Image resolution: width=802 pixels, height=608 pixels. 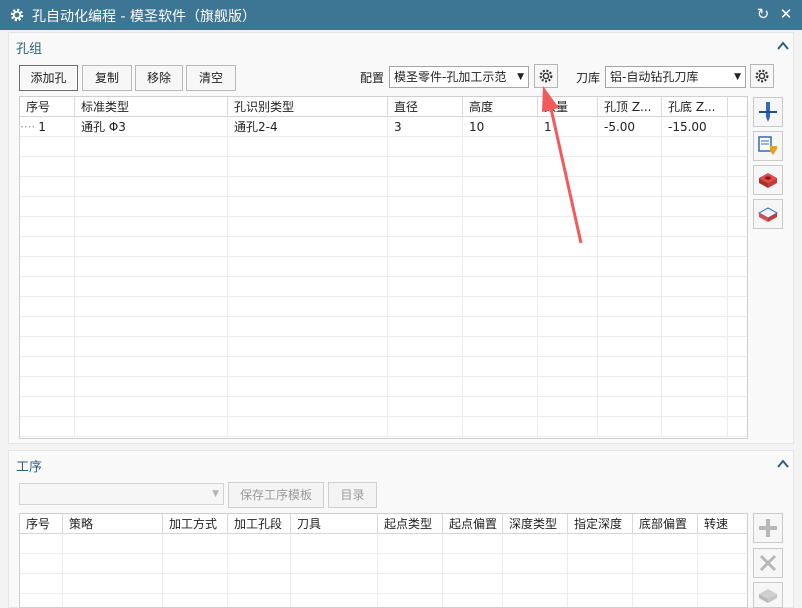 What do you see at coordinates (768, 563) in the screenshot?
I see `delete-process-button` at bounding box center [768, 563].